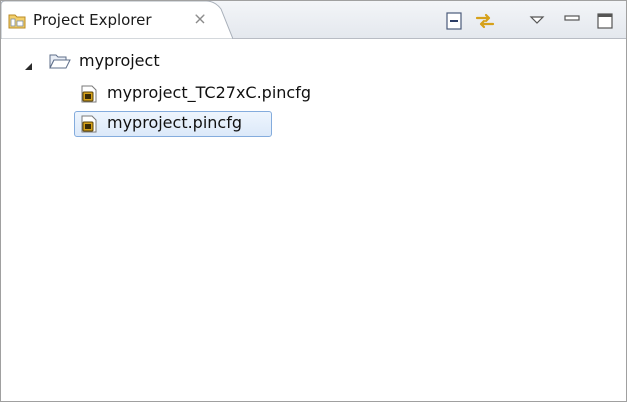 The height and width of the screenshot is (402, 627). Describe the element at coordinates (485, 21) in the screenshot. I see `link-with-editor-icon` at that location.